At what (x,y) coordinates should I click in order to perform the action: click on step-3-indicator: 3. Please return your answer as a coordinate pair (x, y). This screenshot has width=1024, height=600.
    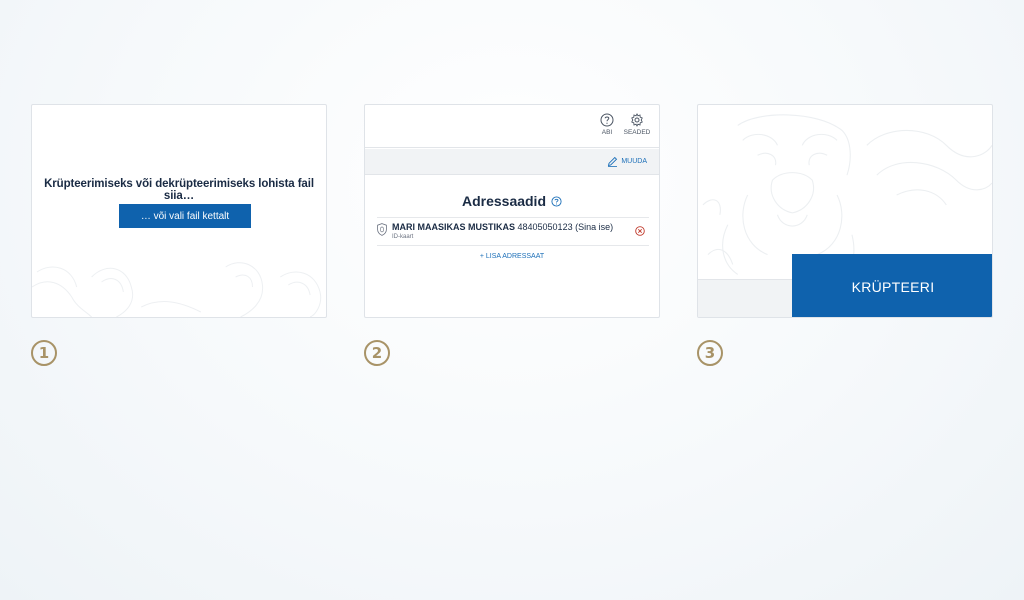
    Looking at the image, I should click on (710, 353).